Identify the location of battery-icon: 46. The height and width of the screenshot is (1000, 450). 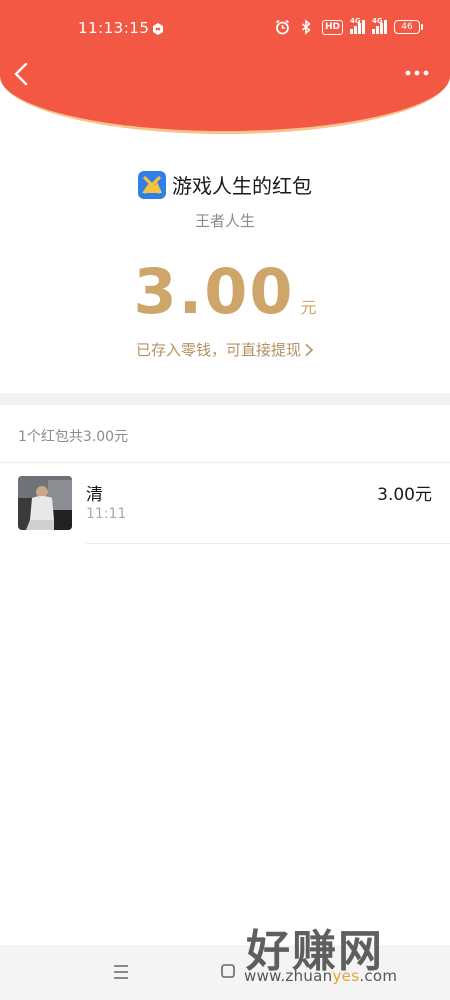
(408, 27).